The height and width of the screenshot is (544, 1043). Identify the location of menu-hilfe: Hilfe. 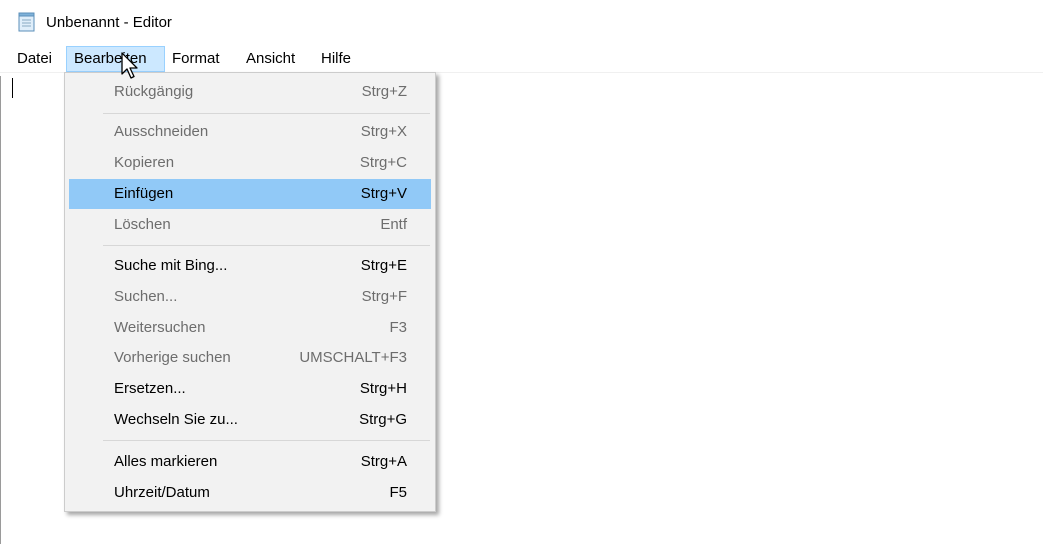
(336, 59).